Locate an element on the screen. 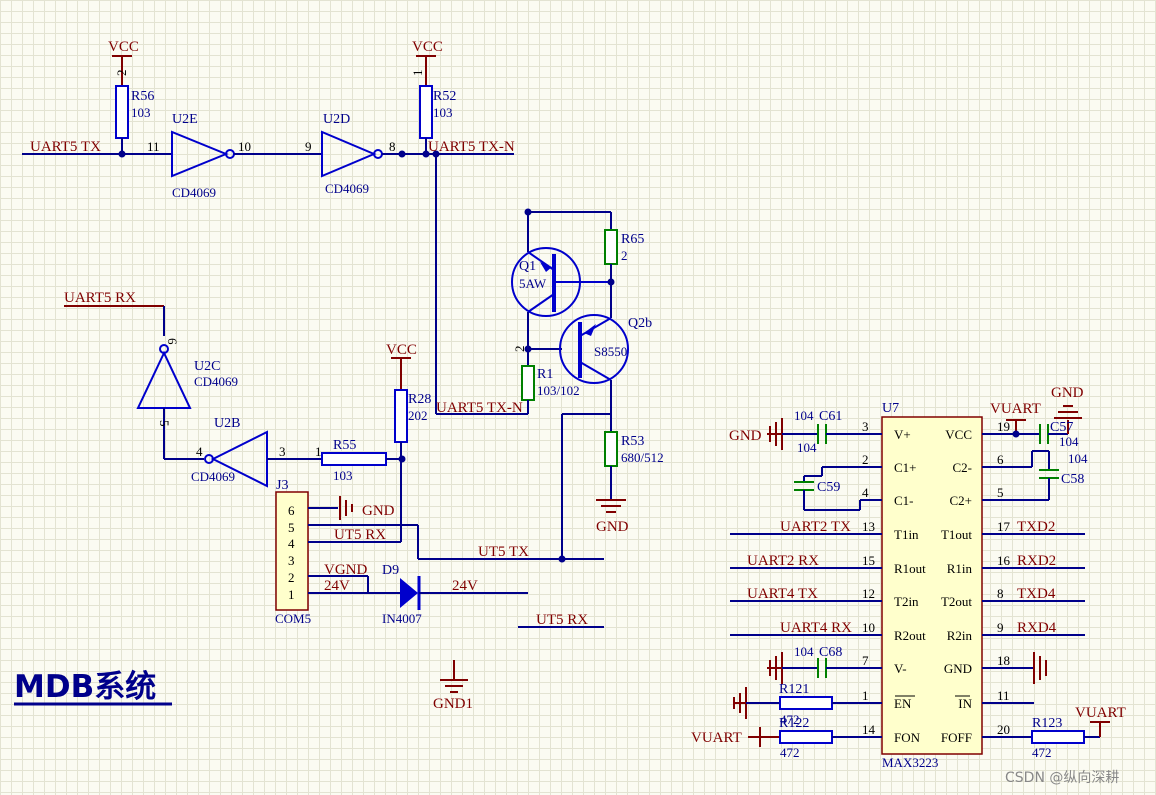  u7-pin-number: 11 is located at coordinates (1003, 695).